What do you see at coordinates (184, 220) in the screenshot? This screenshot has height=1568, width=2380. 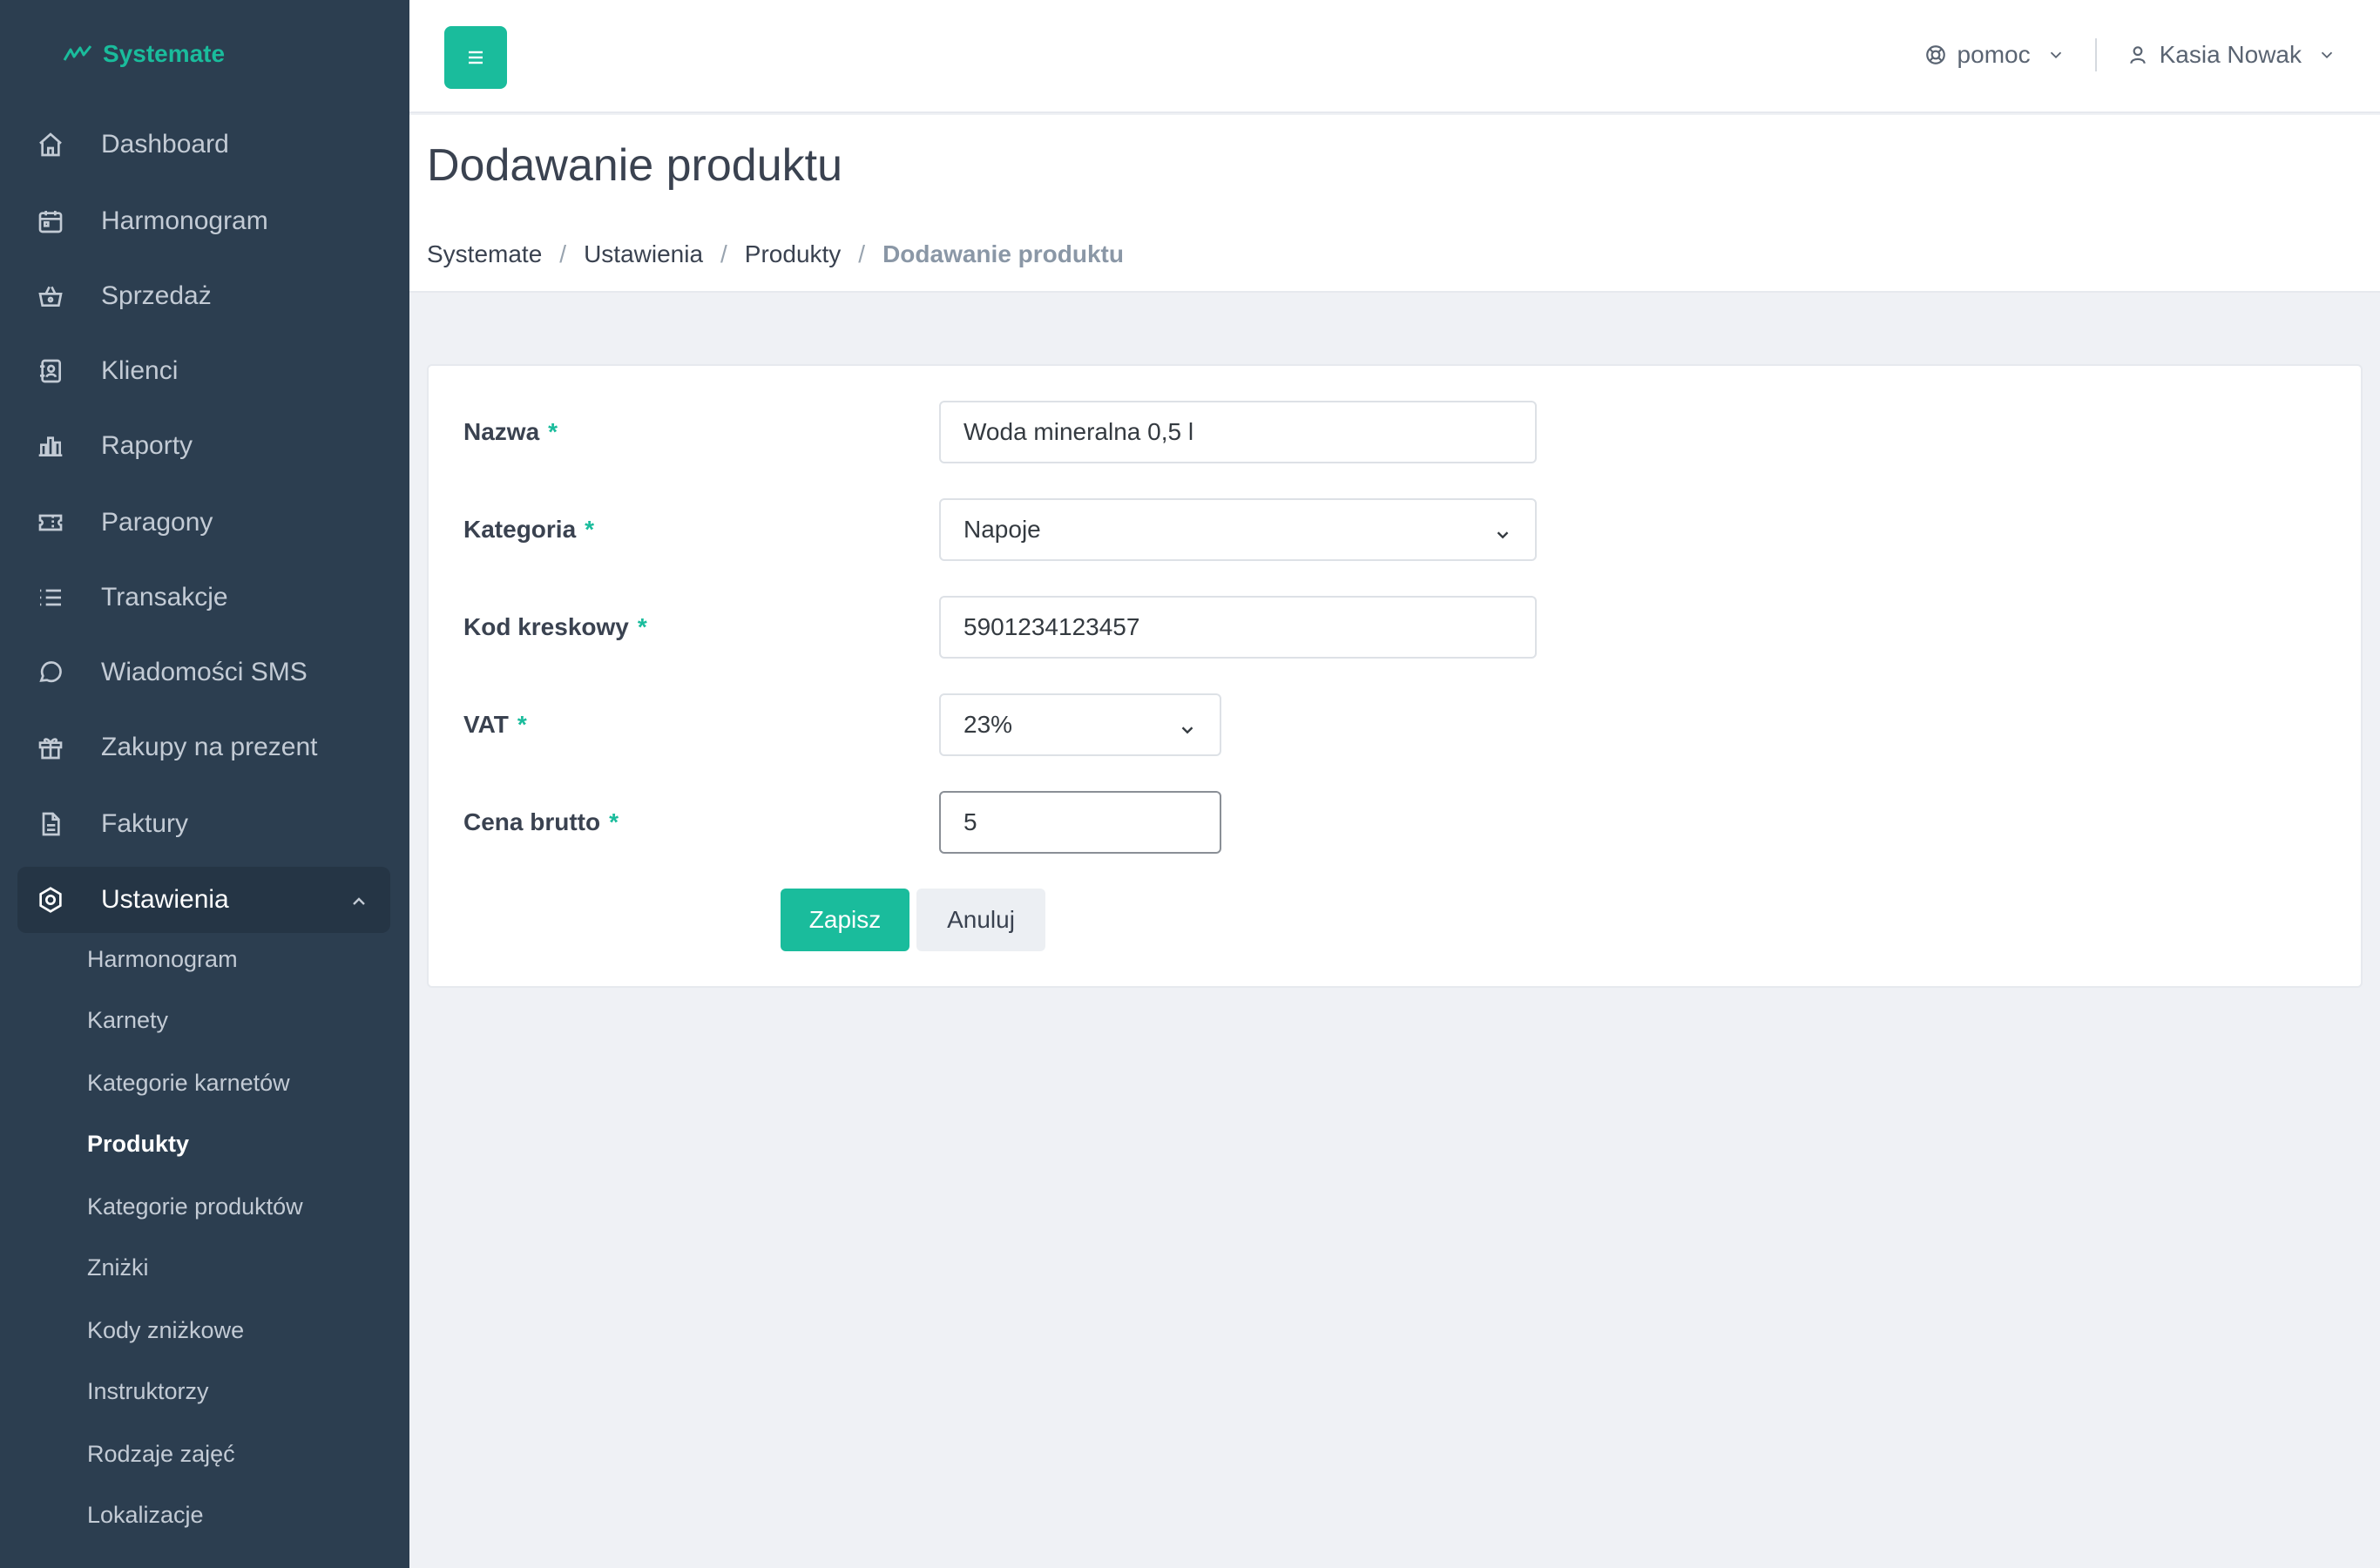 I see `sidebar-item-label: Harmonogram` at bounding box center [184, 220].